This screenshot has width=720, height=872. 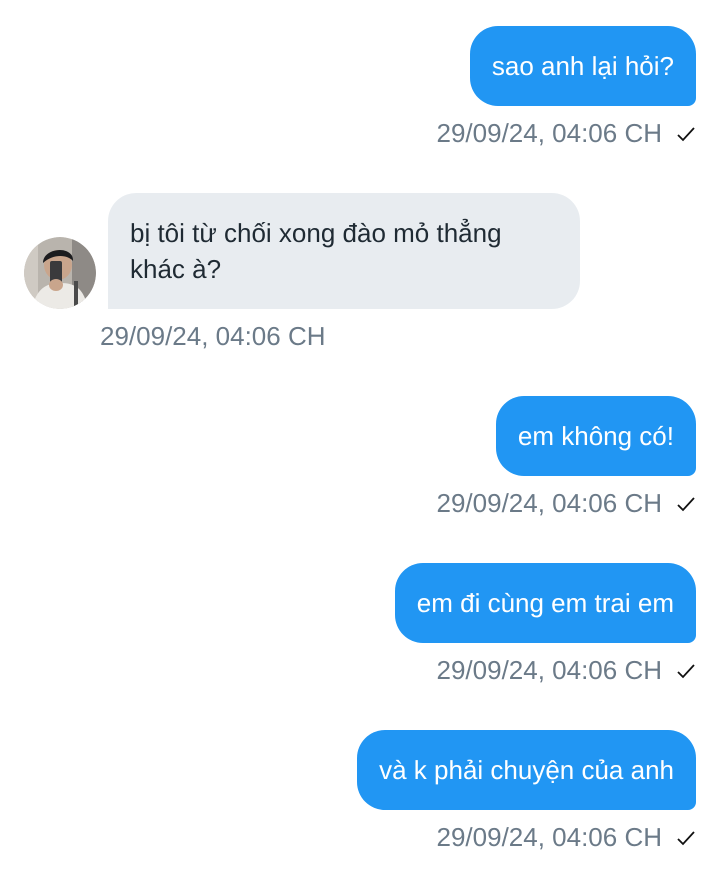 What do you see at coordinates (545, 603) in the screenshot?
I see `message-bubble: em đi cùng em trai em` at bounding box center [545, 603].